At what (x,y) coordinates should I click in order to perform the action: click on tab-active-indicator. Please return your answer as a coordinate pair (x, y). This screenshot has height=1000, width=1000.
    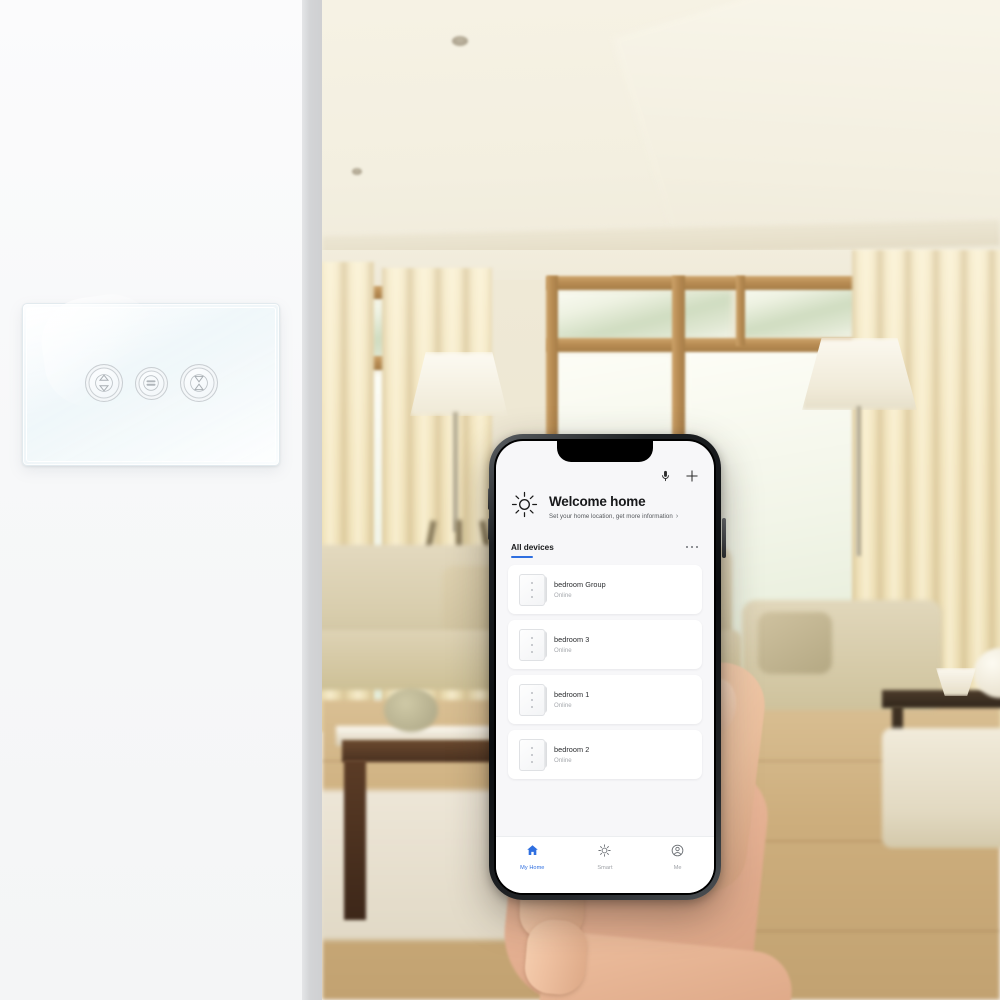
    Looking at the image, I should click on (522, 557).